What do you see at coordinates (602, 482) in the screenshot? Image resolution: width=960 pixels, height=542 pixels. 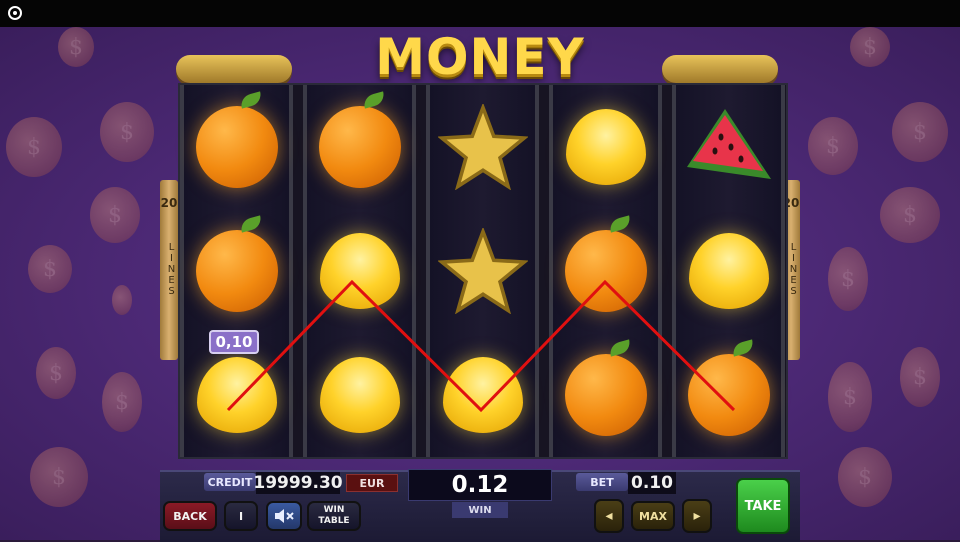 I see `bet-label: BET` at bounding box center [602, 482].